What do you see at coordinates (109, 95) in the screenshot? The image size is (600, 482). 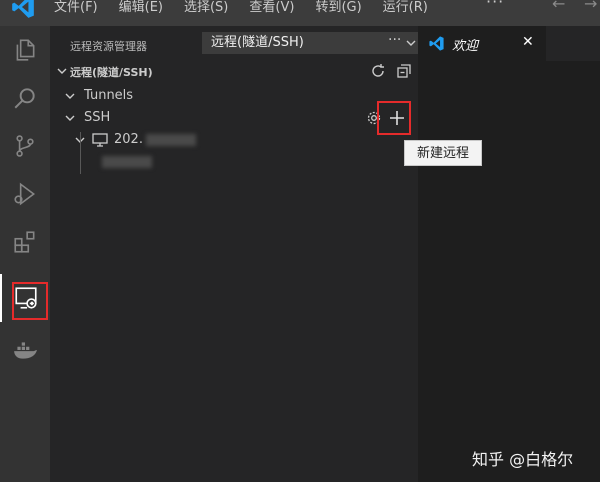 I see `tree-item-tunnels-label: Tunnels` at bounding box center [109, 95].